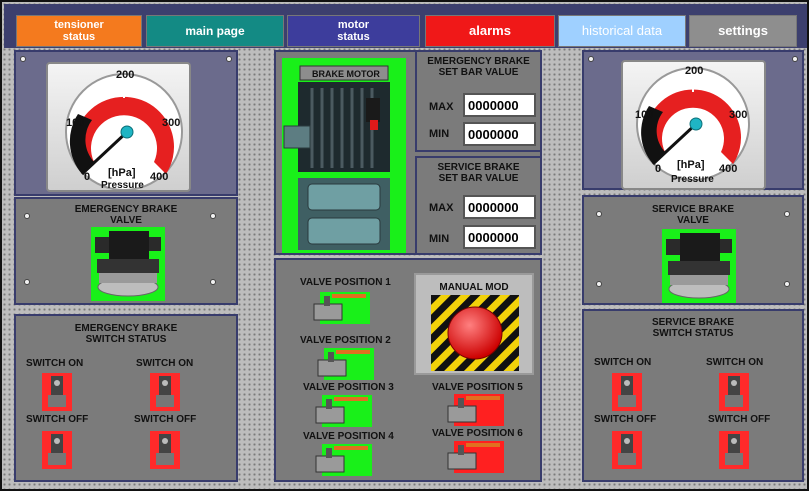 This screenshot has width=809, height=491. I want to click on service-brake-switch-title: SERVICE BRAKE SWITCH STATUS, so click(693, 328).